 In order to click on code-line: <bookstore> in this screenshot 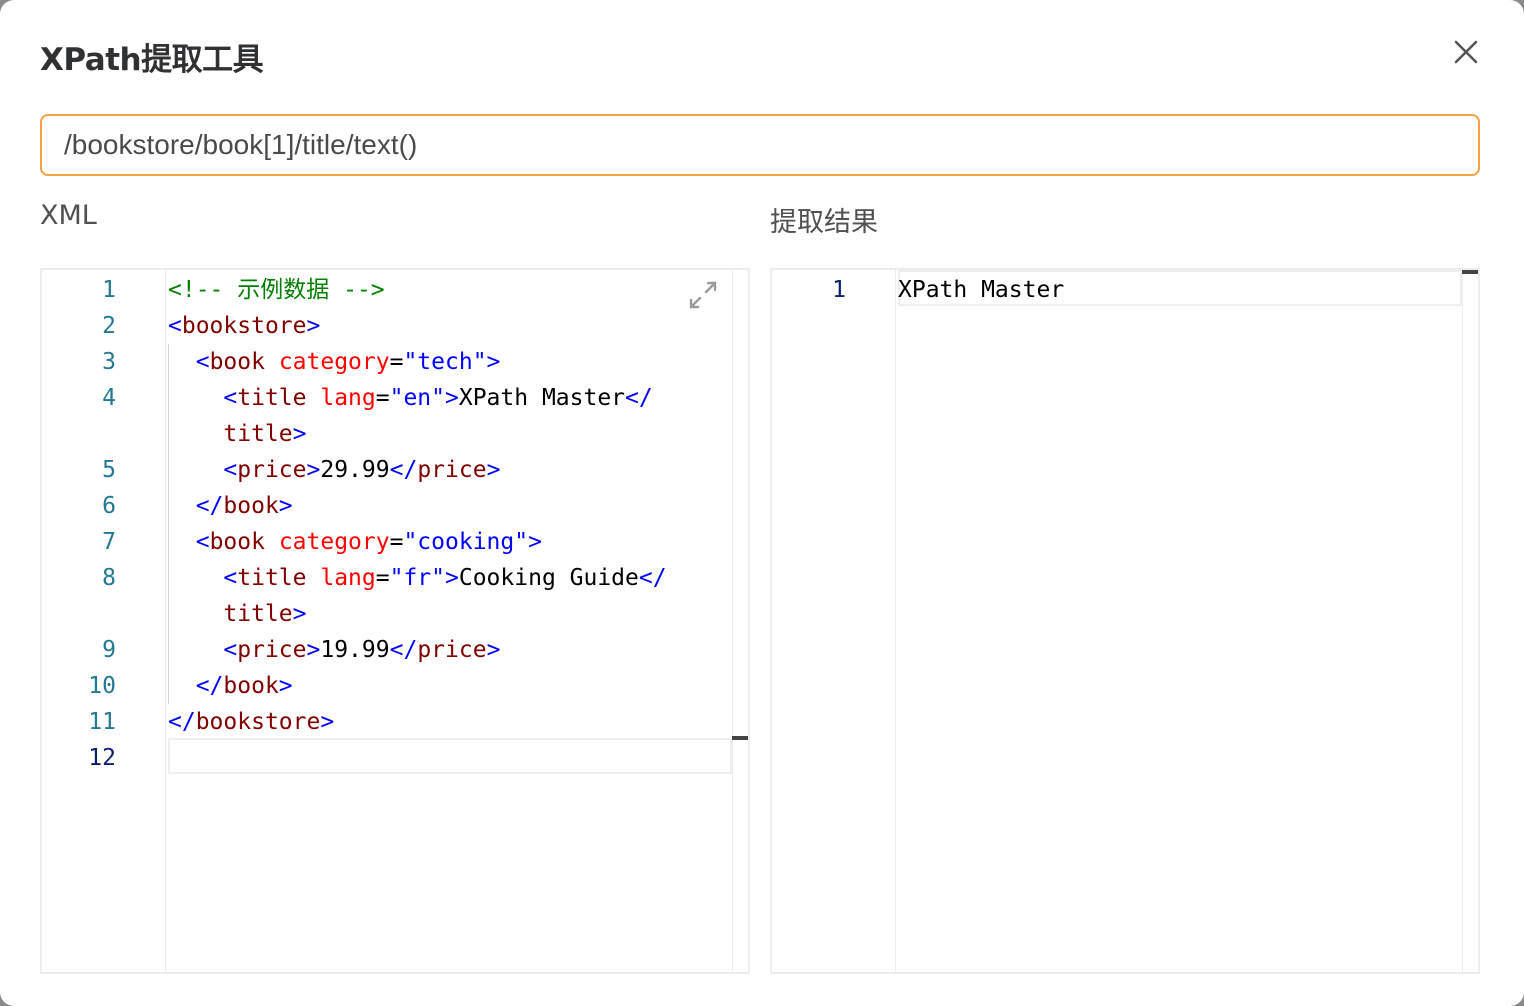, I will do `click(244, 326)`.